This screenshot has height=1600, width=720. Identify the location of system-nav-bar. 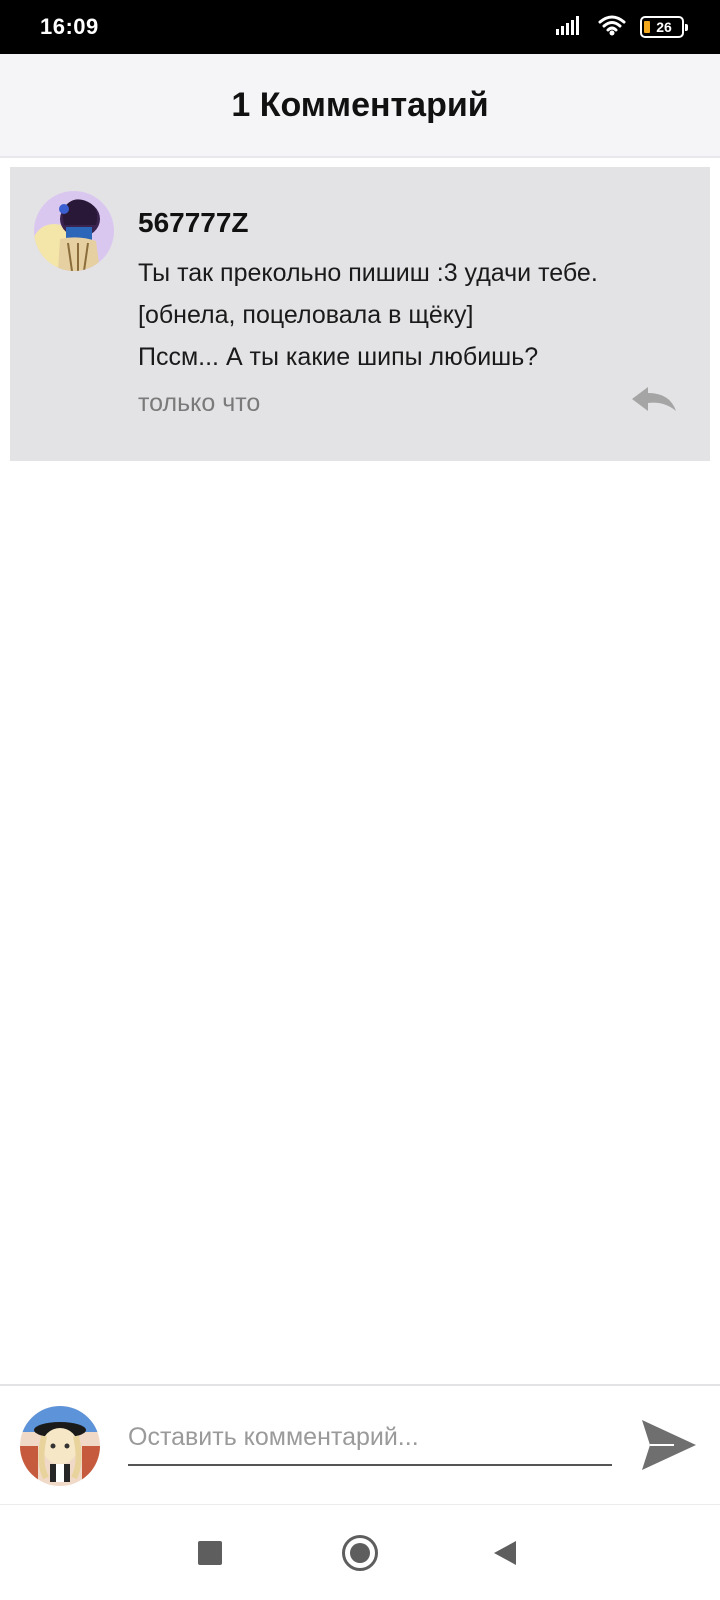
(360, 1552).